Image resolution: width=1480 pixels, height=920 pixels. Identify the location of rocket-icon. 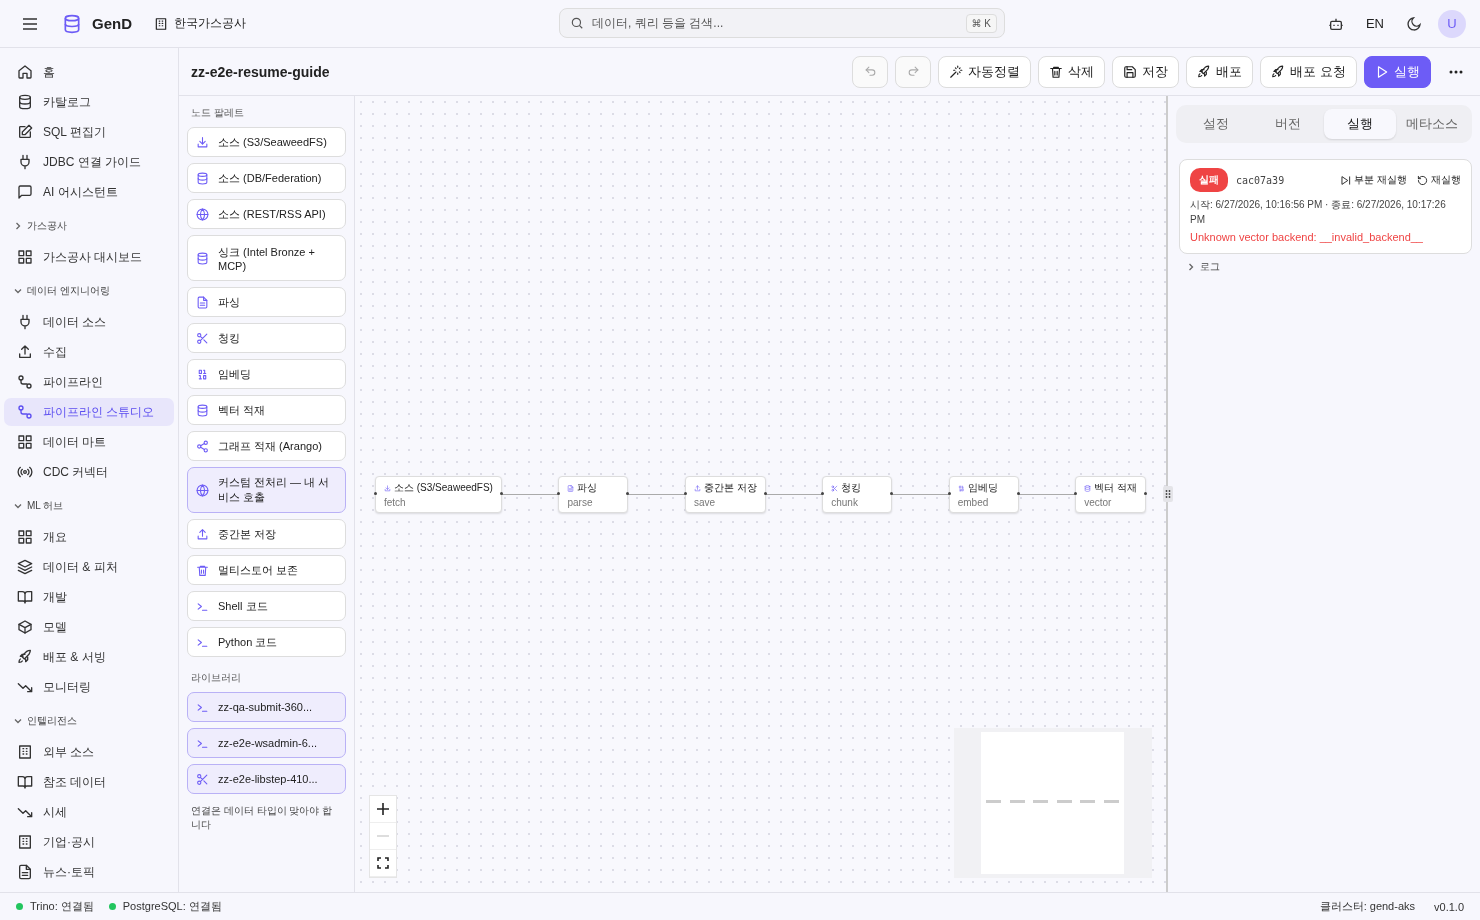
(1278, 71).